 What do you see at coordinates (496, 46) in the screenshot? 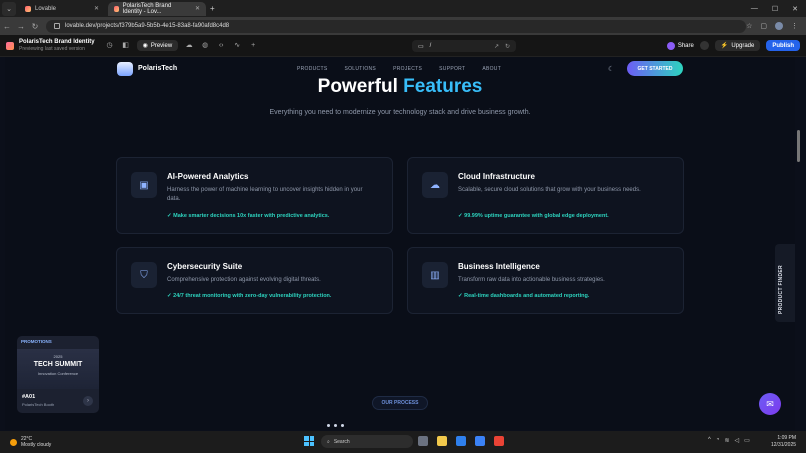
I see `open-external-icon: ↗` at bounding box center [496, 46].